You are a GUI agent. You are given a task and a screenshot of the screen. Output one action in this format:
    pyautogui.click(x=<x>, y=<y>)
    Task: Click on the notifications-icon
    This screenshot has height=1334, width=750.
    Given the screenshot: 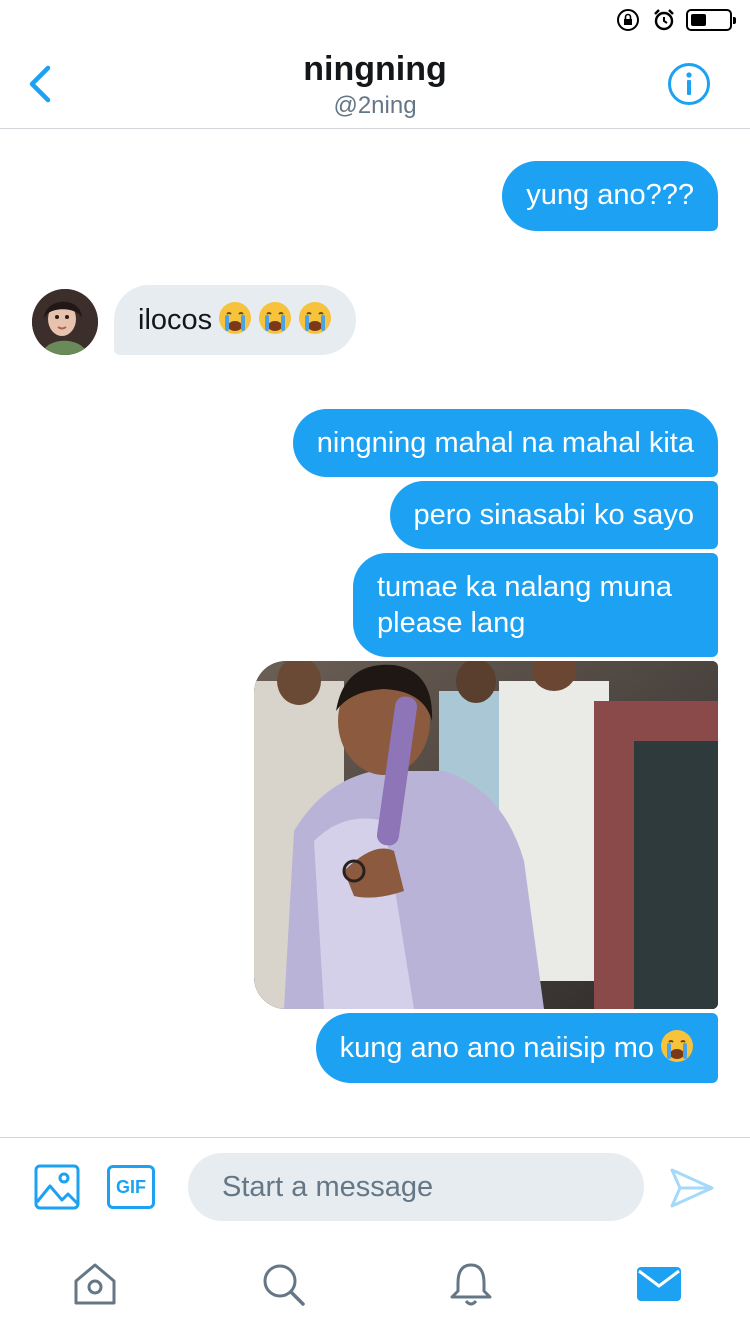 What is the action you would take?
    pyautogui.click(x=471, y=1284)
    